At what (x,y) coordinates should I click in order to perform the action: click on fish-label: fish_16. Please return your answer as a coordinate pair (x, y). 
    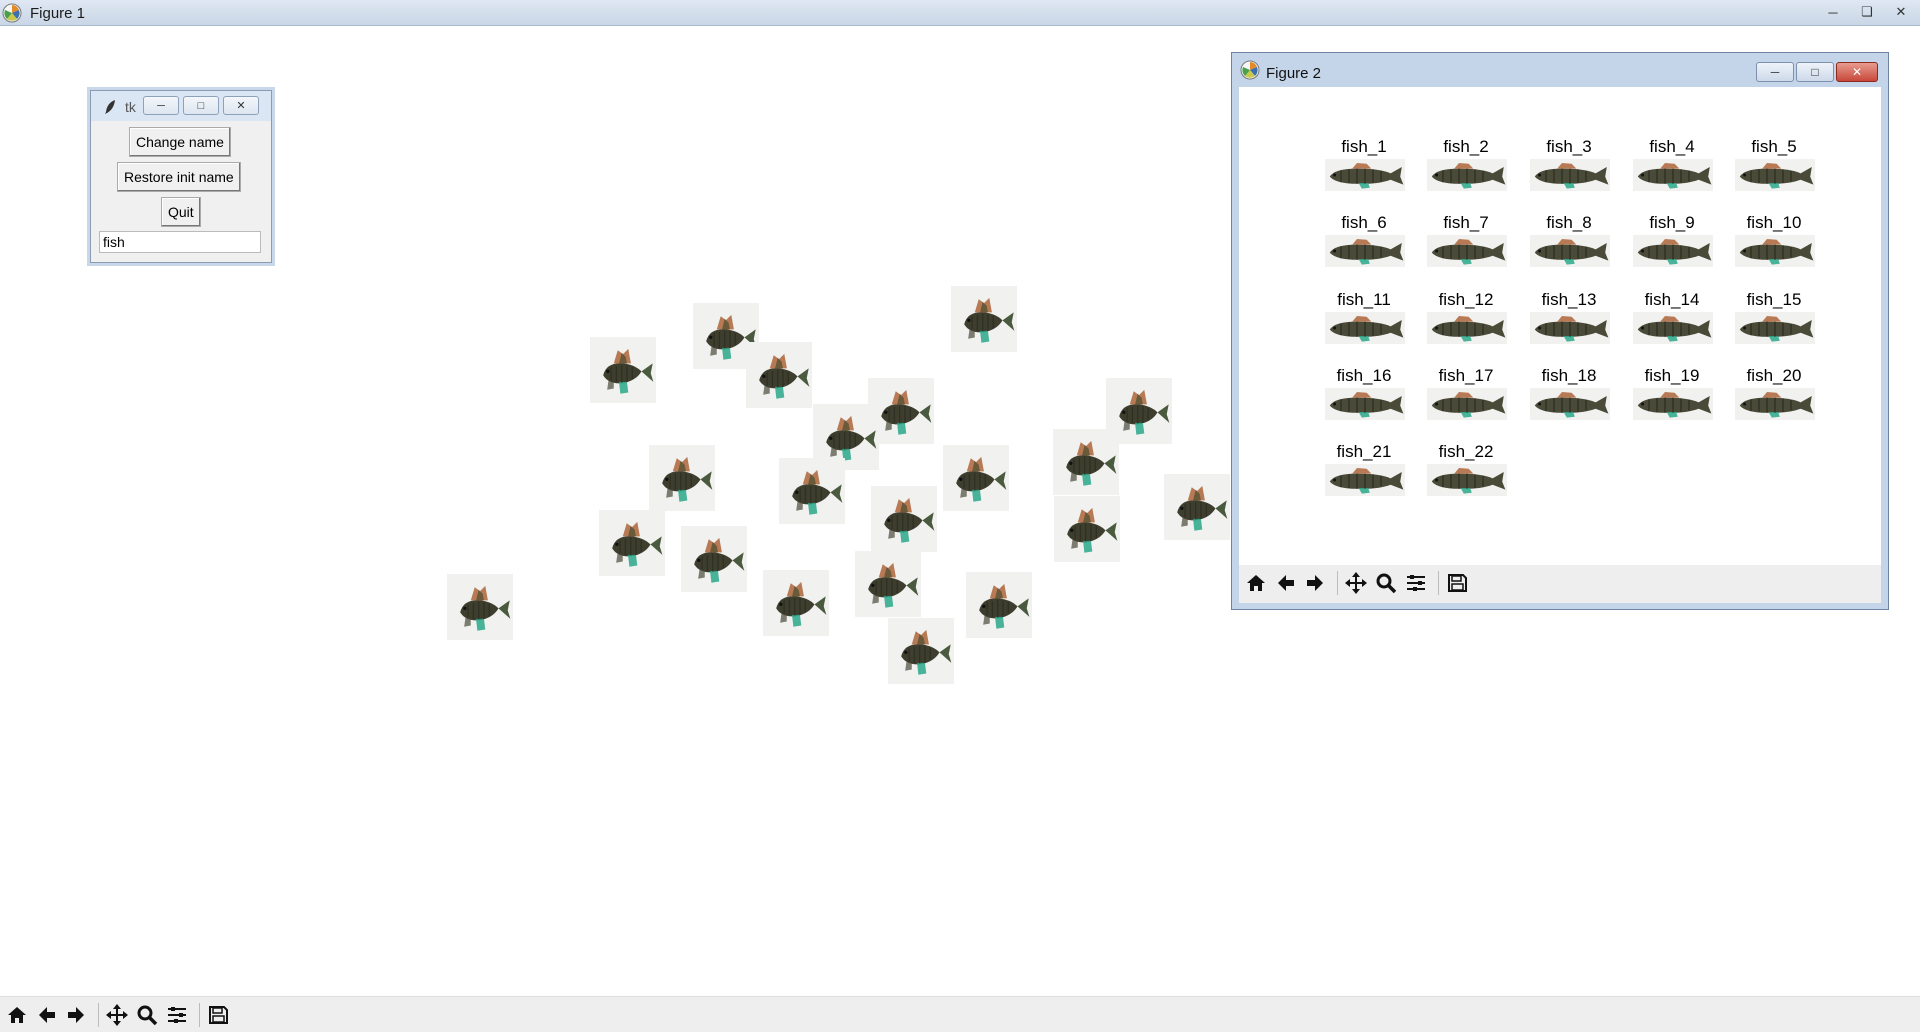
    Looking at the image, I should click on (1364, 375).